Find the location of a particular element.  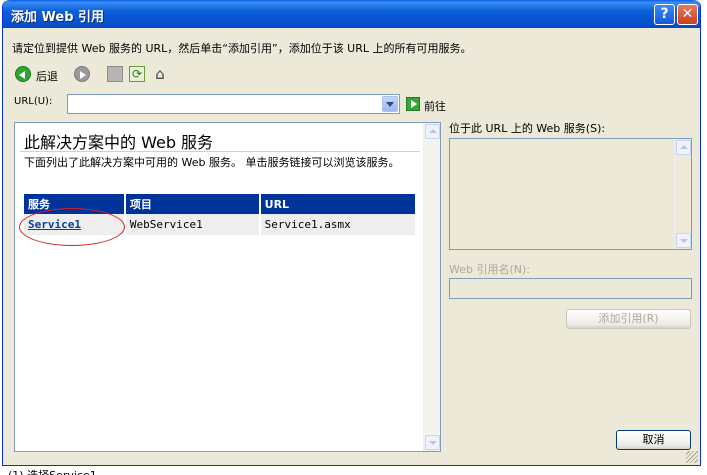

reference-name-input is located at coordinates (570, 288).